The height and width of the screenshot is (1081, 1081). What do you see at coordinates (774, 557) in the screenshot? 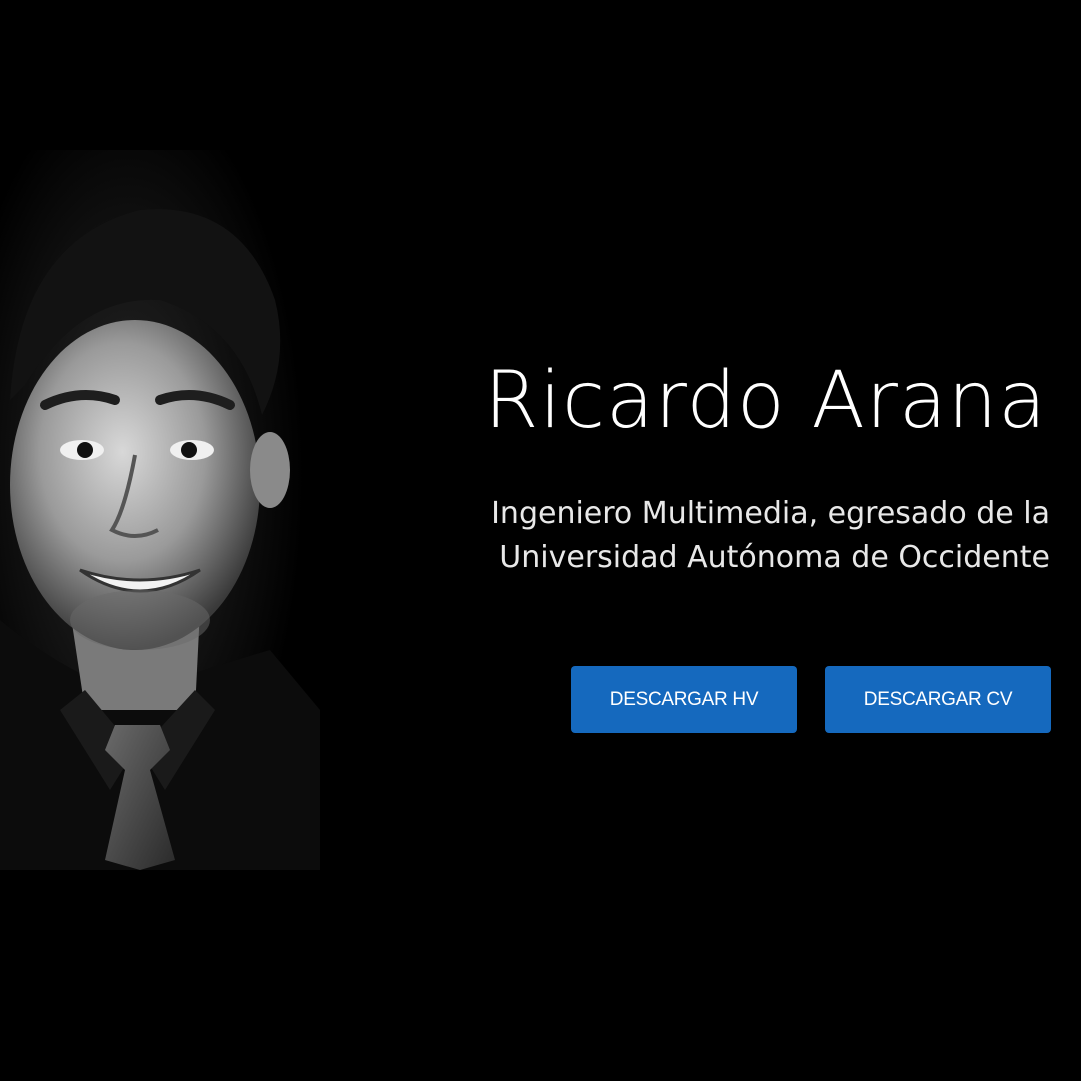
I see `subtitle-line-2: Universidad Autónoma de Occidente` at bounding box center [774, 557].